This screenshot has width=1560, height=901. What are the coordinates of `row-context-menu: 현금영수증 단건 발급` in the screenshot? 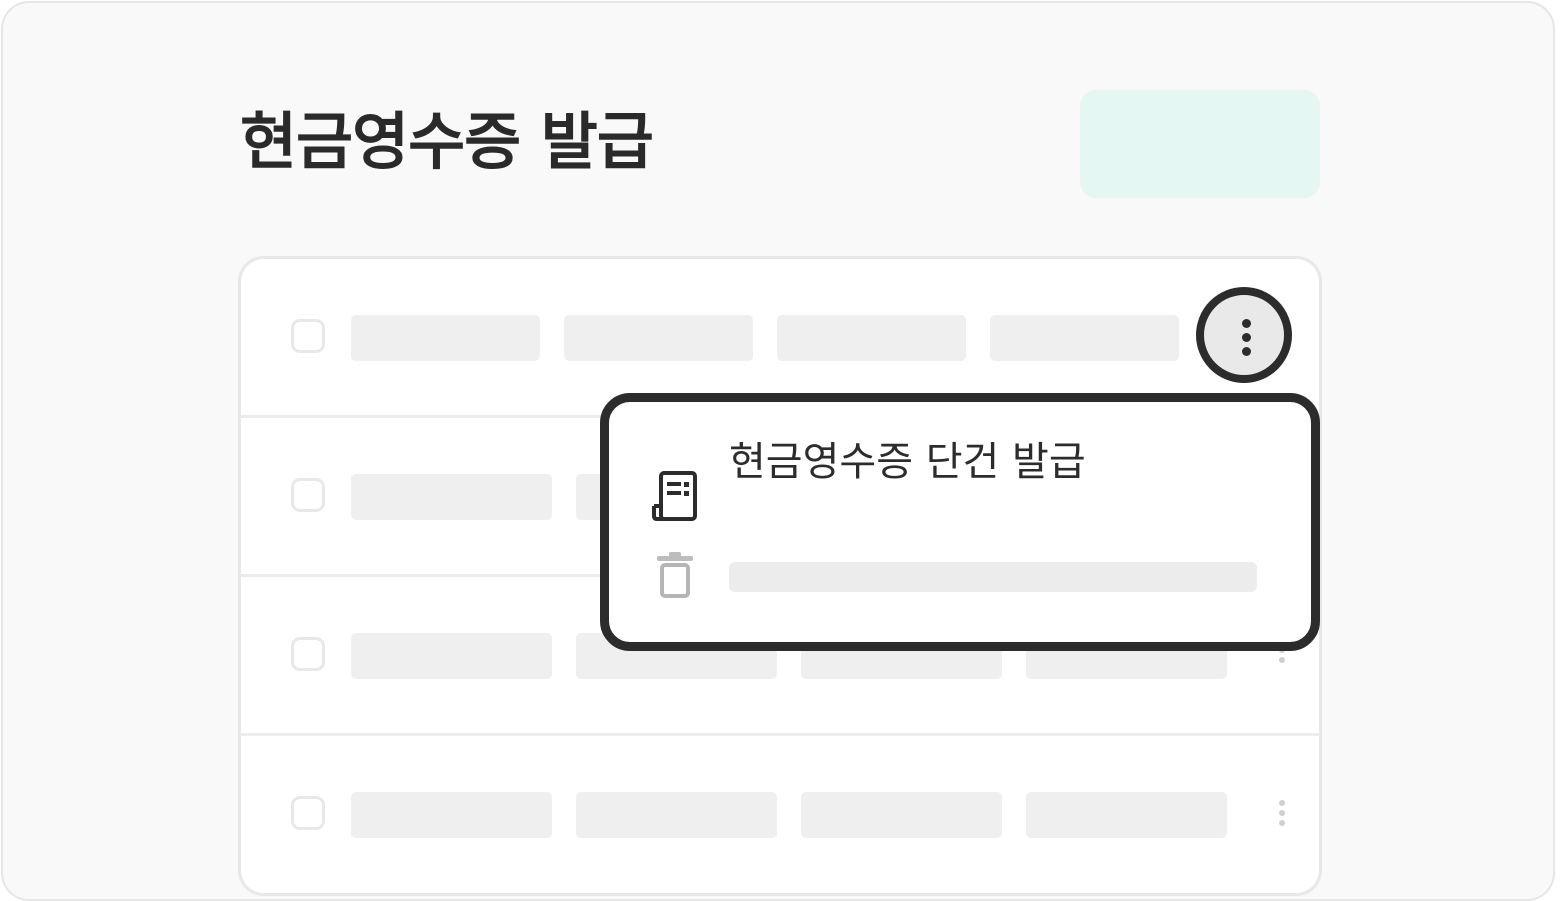 It's located at (960, 522).